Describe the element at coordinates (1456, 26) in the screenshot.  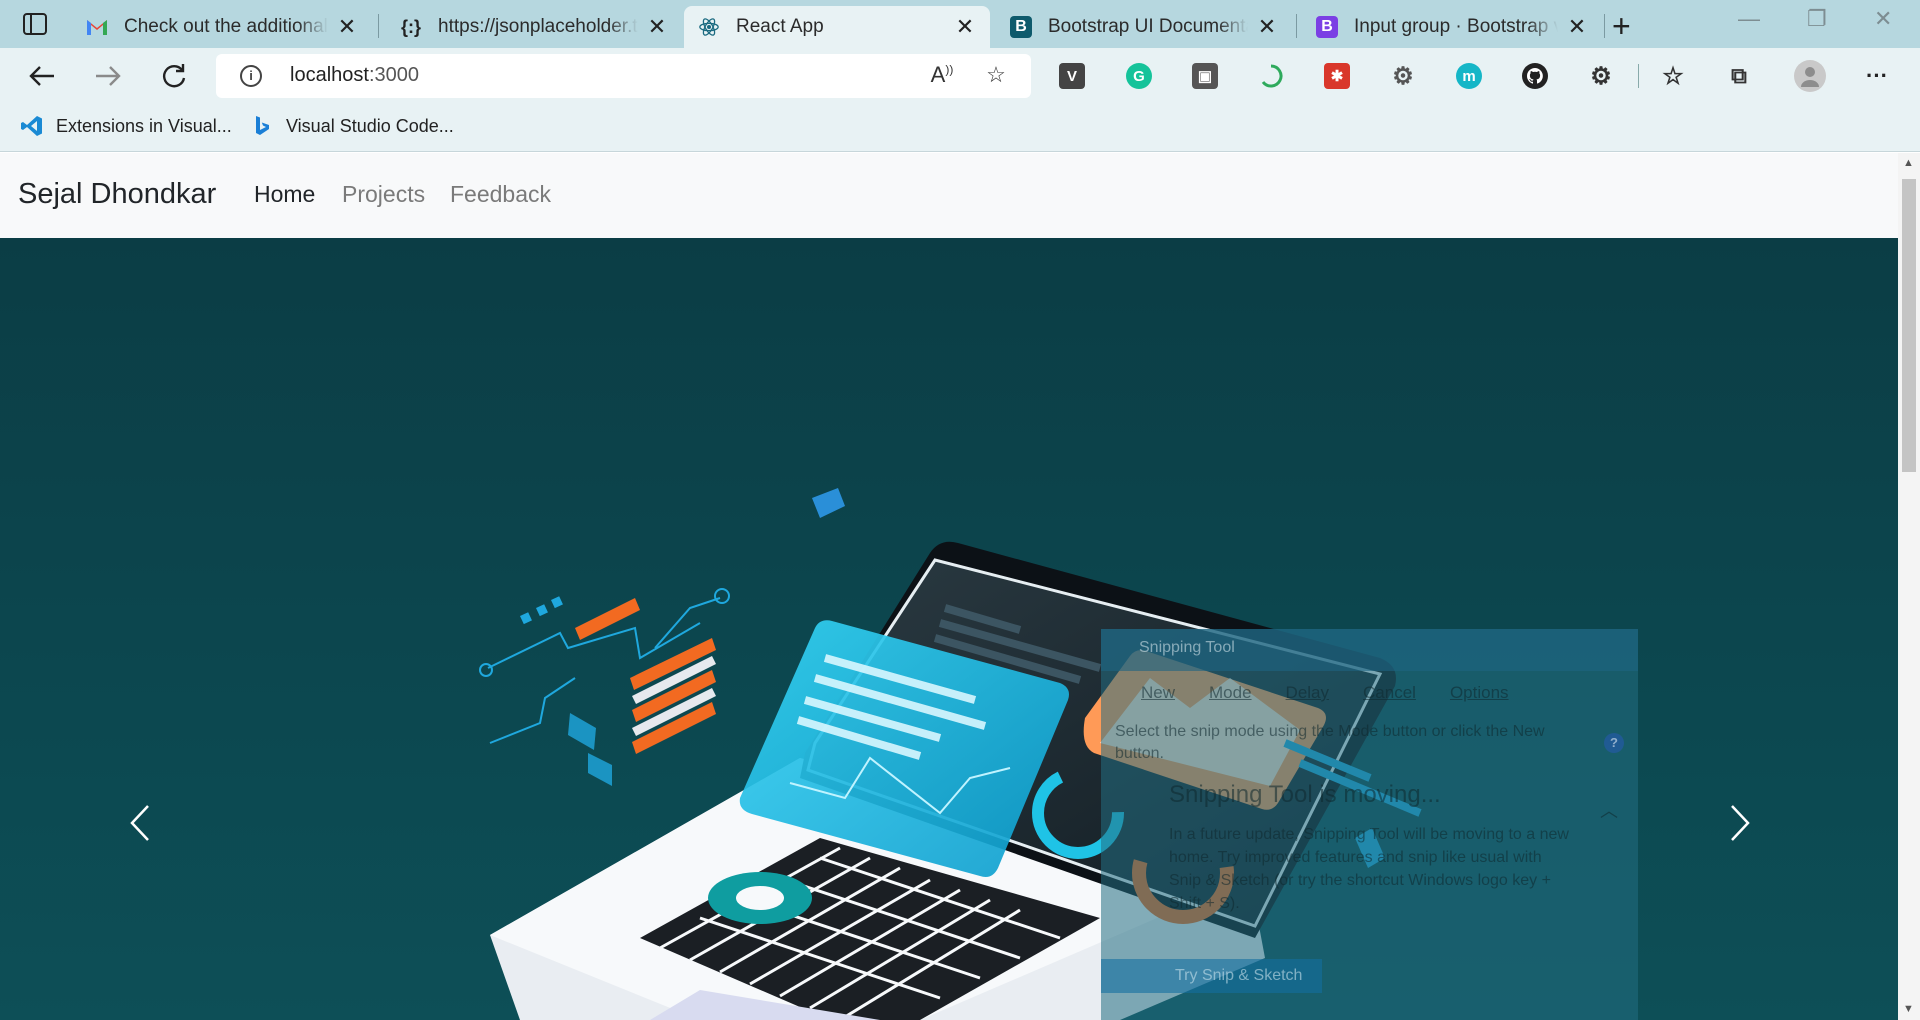
I see `tab-title: Input group · Bootstrap v5` at that location.